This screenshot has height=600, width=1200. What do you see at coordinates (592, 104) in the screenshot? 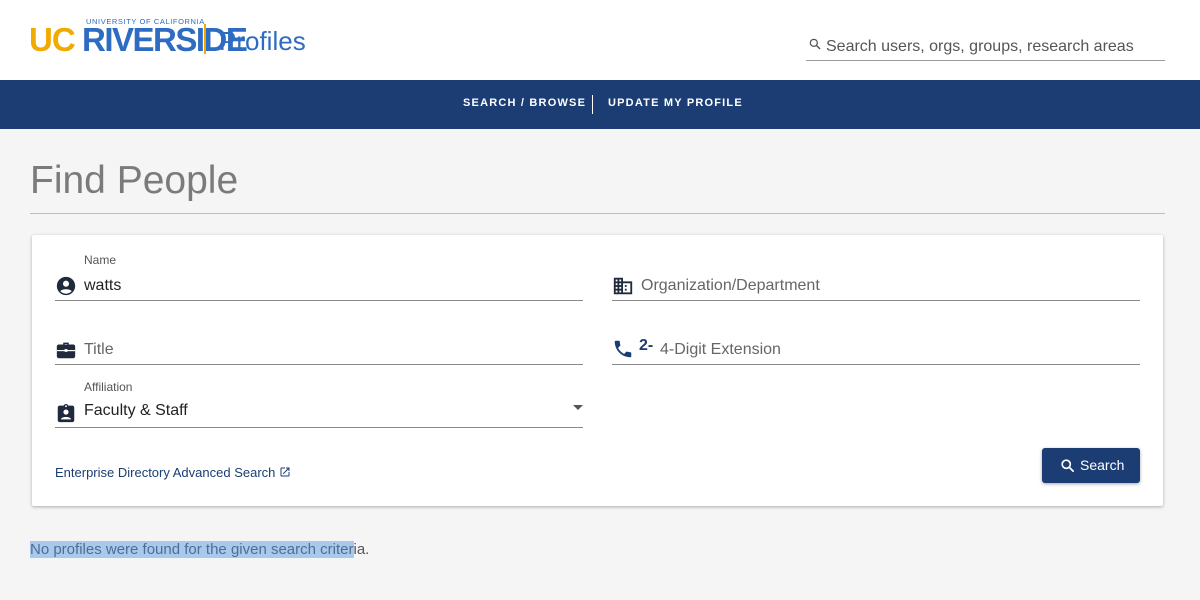
I see `nav-divider` at bounding box center [592, 104].